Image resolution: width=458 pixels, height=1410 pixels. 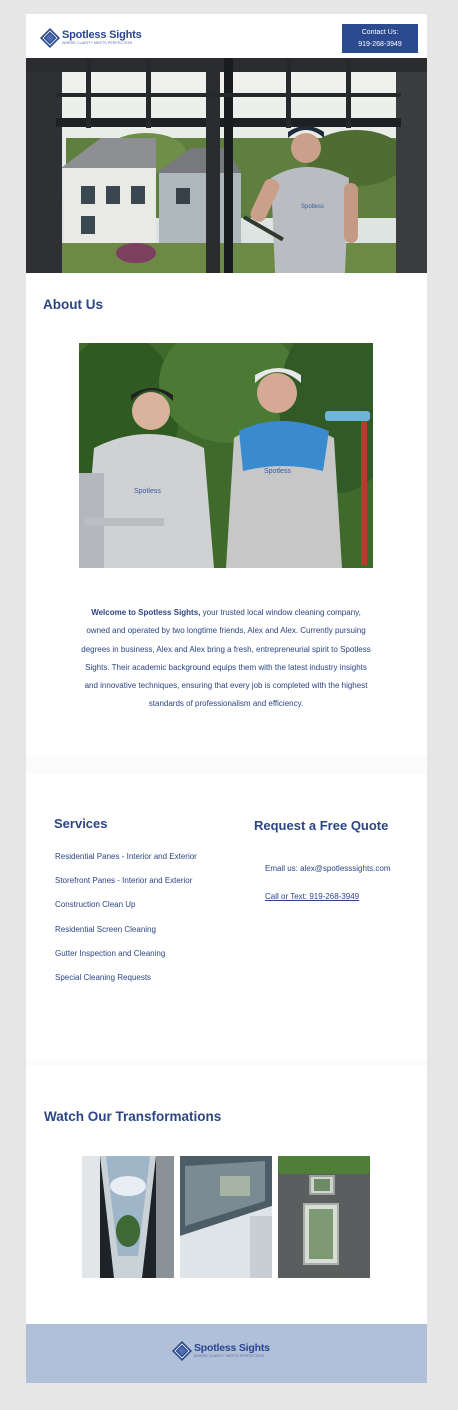 What do you see at coordinates (110, 953) in the screenshot?
I see `service-item: Gutter Inspection and Cleaning` at bounding box center [110, 953].